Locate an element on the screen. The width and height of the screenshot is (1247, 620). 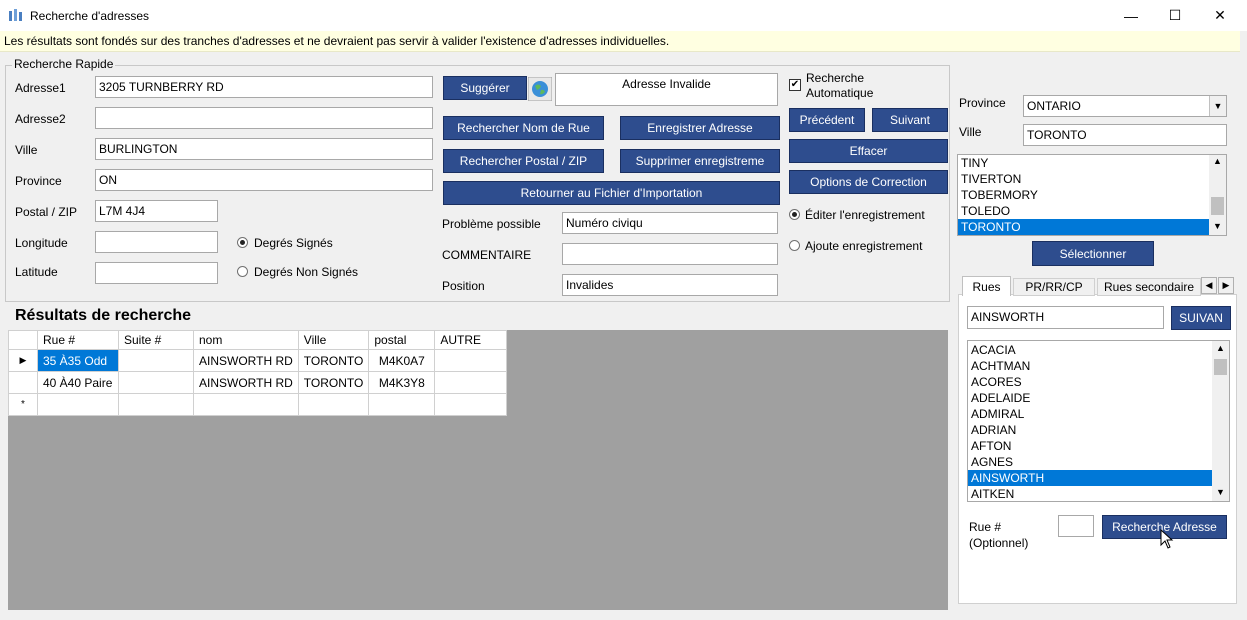
minimize-button: — is located at coordinates (1131, 15).